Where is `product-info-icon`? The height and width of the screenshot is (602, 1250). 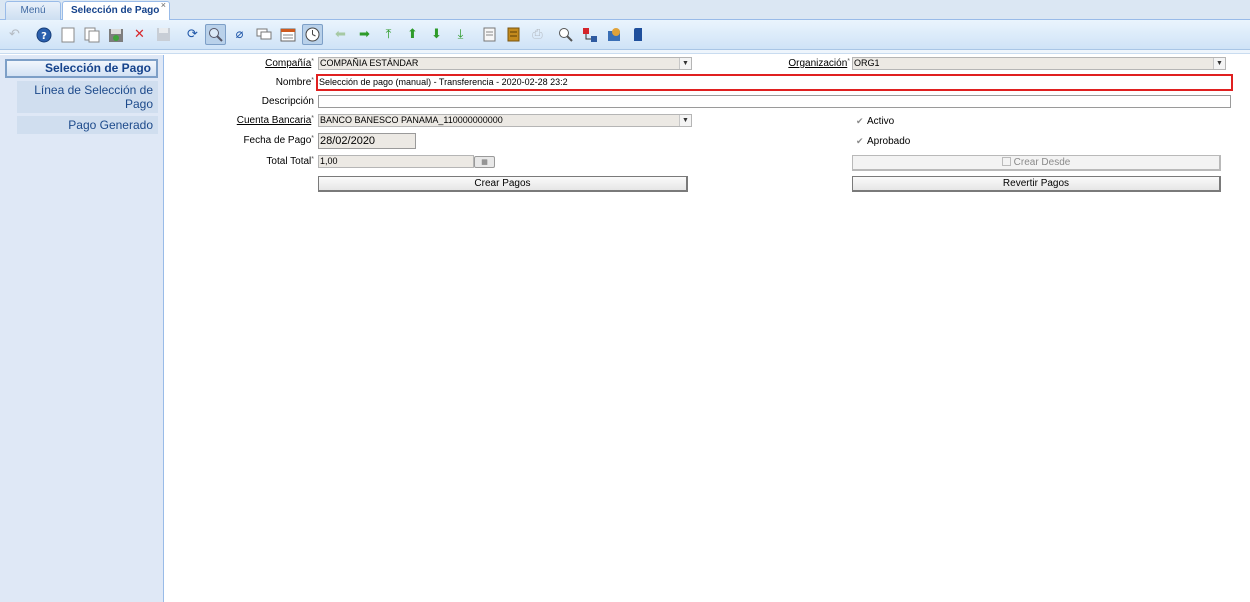 product-info-icon is located at coordinates (613, 34).